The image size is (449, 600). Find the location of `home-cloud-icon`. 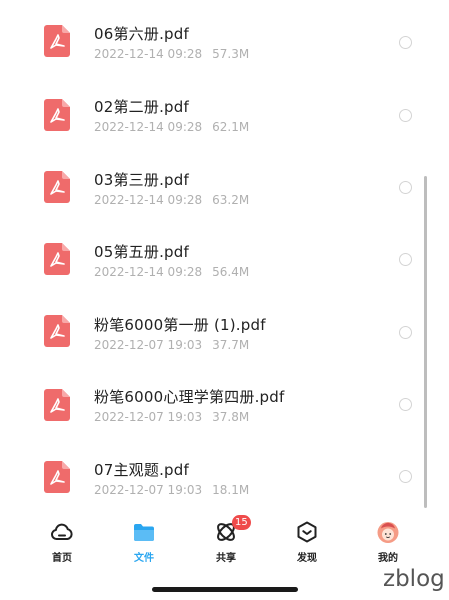

home-cloud-icon is located at coordinates (62, 532).